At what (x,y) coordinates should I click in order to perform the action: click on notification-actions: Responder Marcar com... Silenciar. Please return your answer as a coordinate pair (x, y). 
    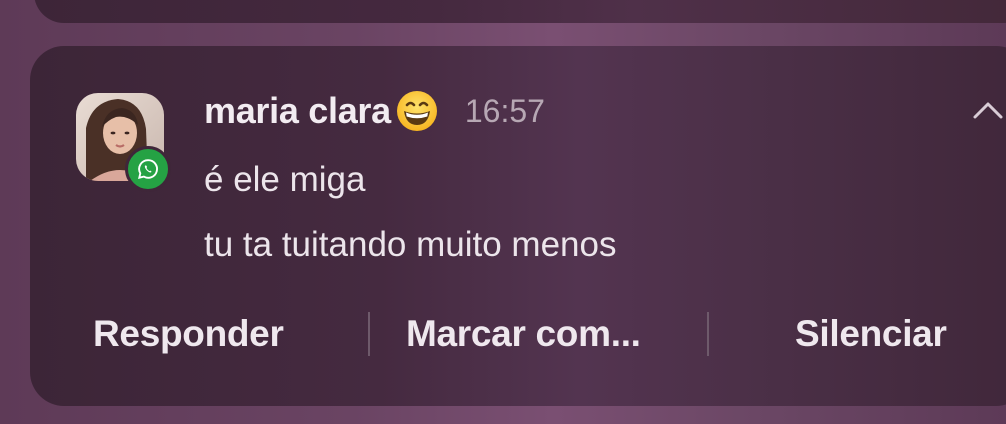
    Looking at the image, I should click on (518, 334).